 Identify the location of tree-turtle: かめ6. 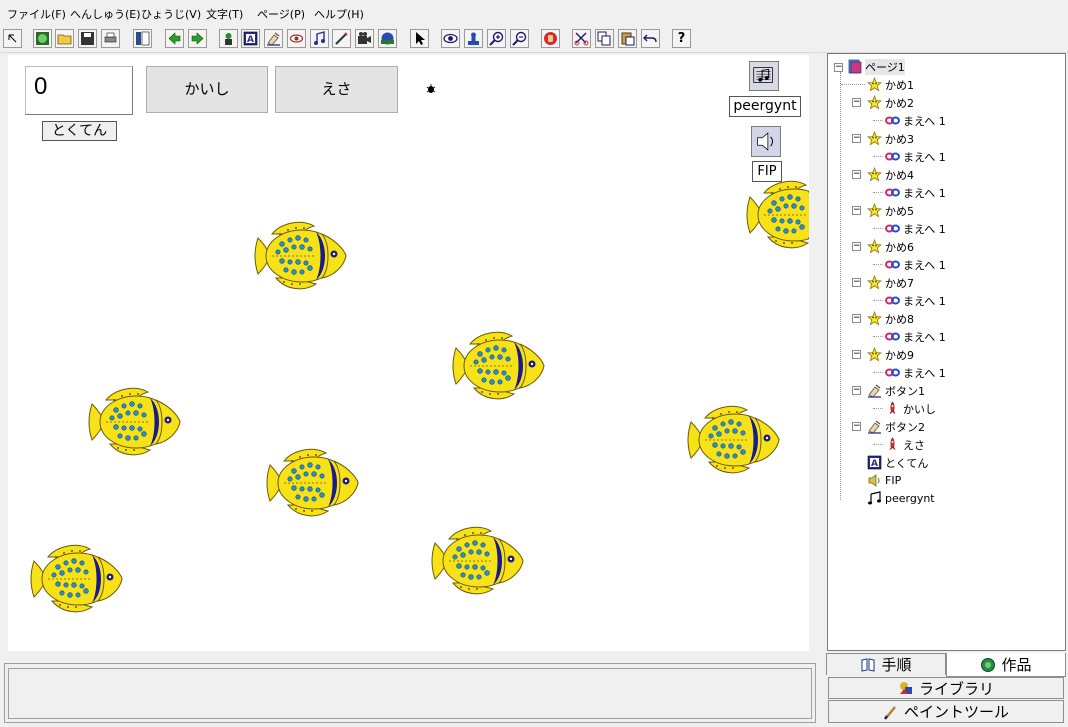
(890, 246).